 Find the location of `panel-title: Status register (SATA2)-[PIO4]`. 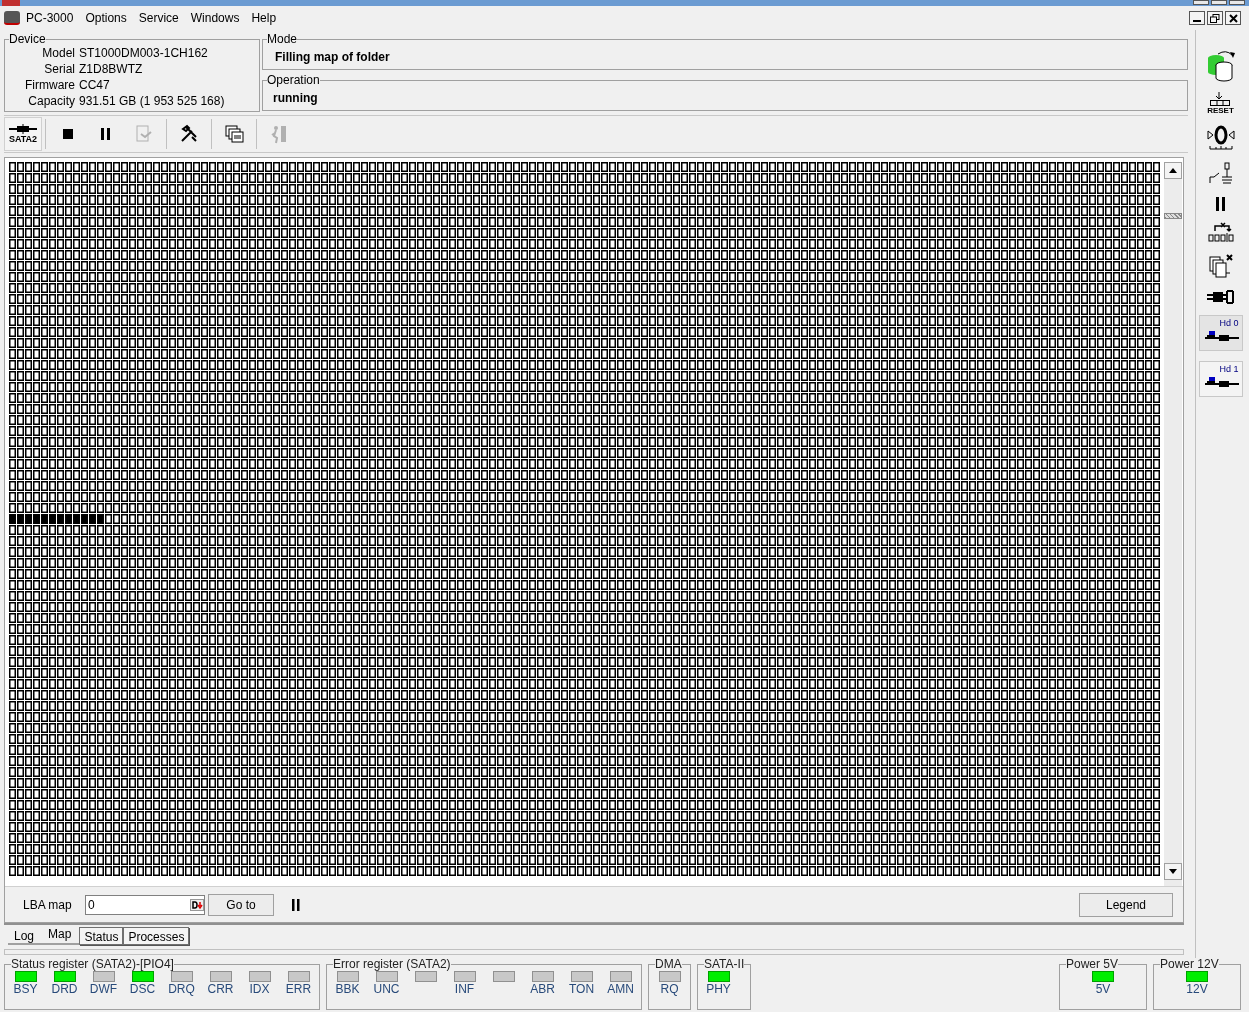

panel-title: Status register (SATA2)-[PIO4] is located at coordinates (92, 964).